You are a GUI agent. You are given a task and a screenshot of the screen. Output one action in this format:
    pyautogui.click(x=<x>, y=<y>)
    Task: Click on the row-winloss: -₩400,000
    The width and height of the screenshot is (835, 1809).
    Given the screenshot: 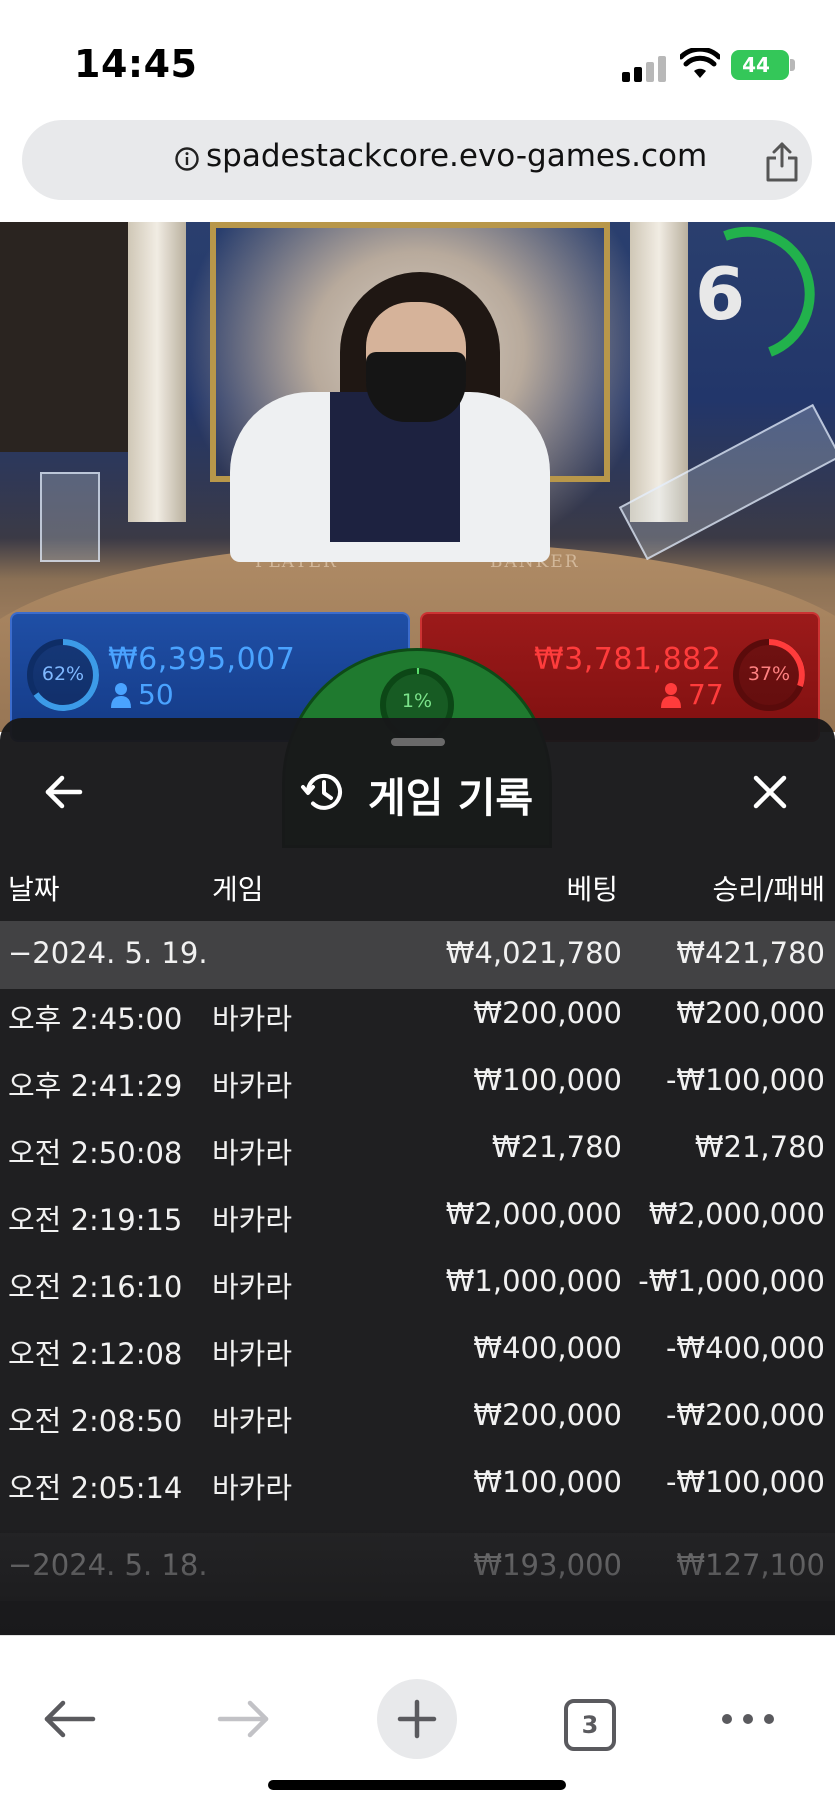 What is the action you would take?
    pyautogui.click(x=745, y=1348)
    